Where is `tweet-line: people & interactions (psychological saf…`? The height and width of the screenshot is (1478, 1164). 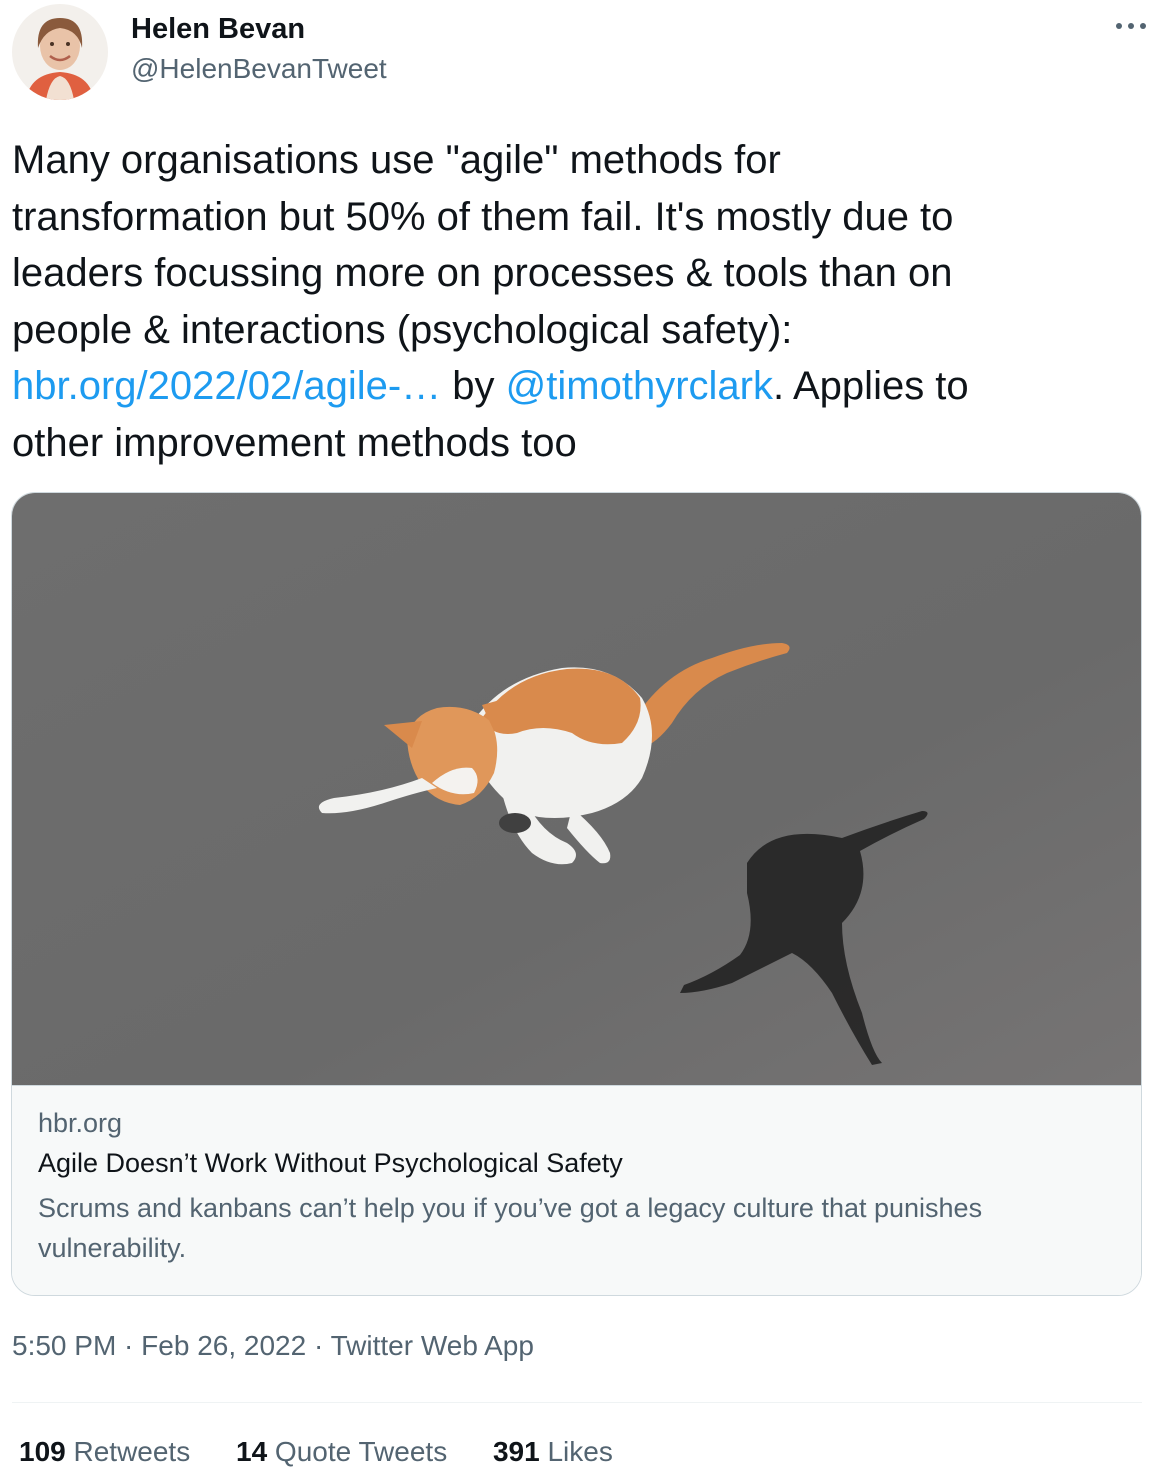 tweet-line: people & interactions (psychological saf… is located at coordinates (402, 329).